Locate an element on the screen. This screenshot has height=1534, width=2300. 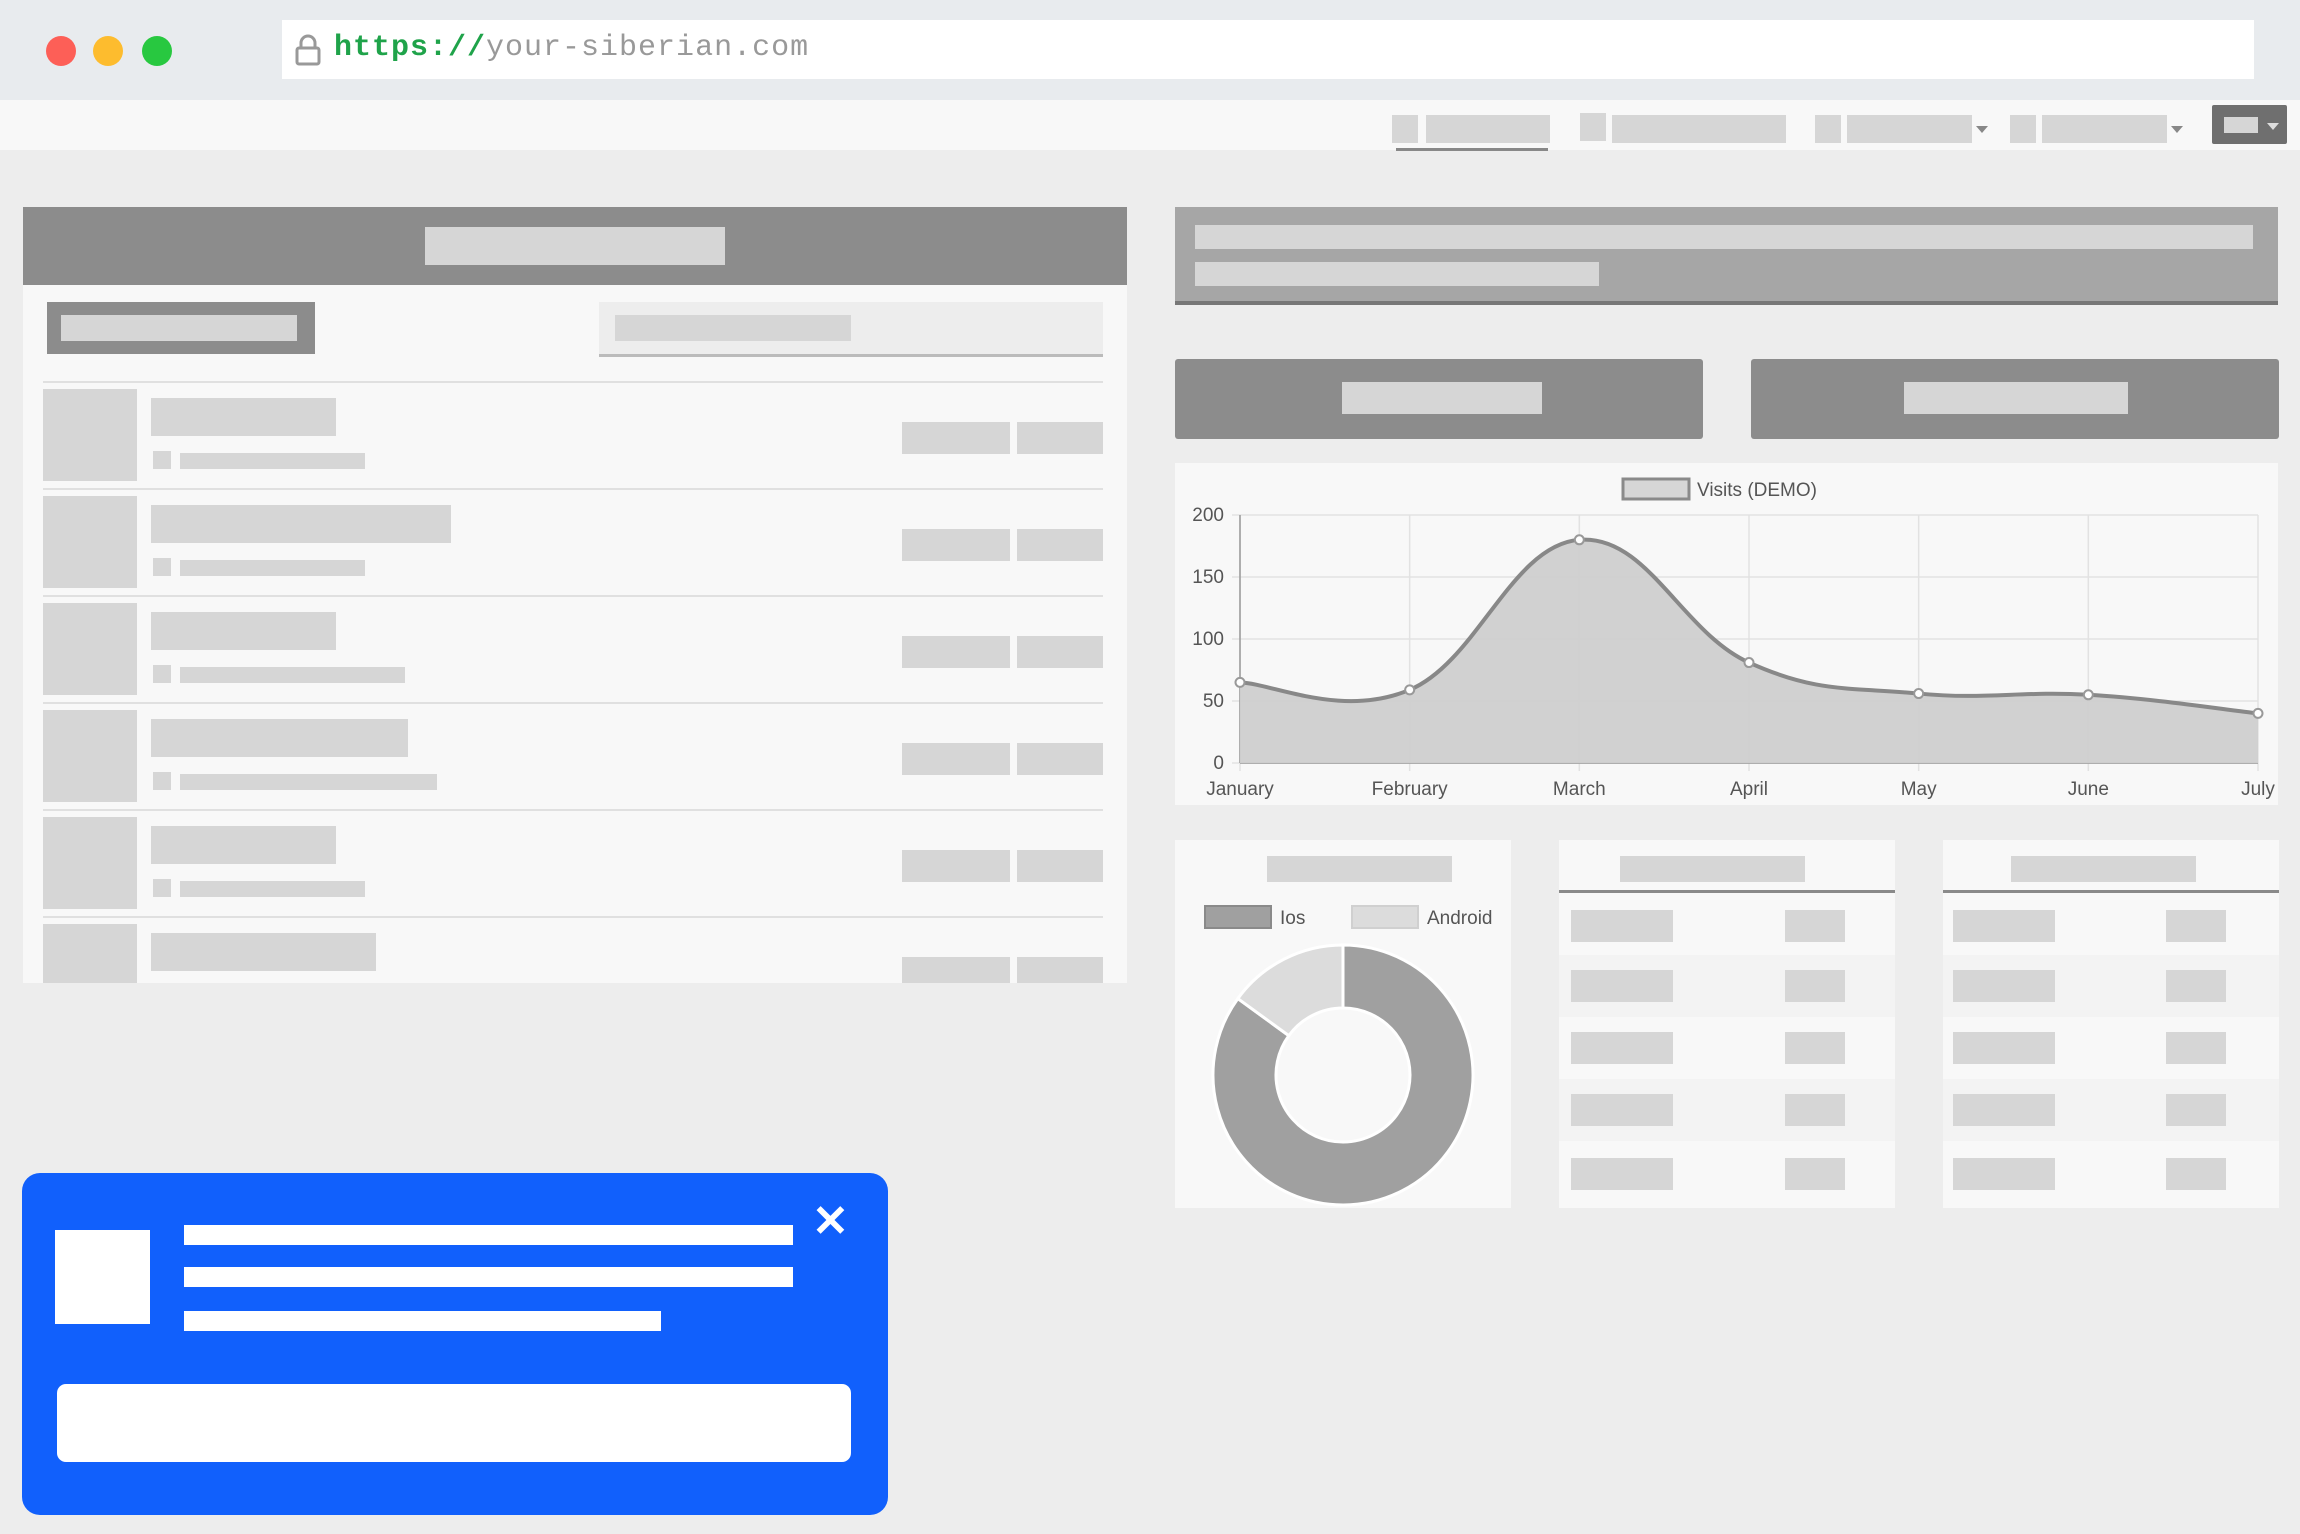
legend-label-ios: Ios is located at coordinates (1292, 918).